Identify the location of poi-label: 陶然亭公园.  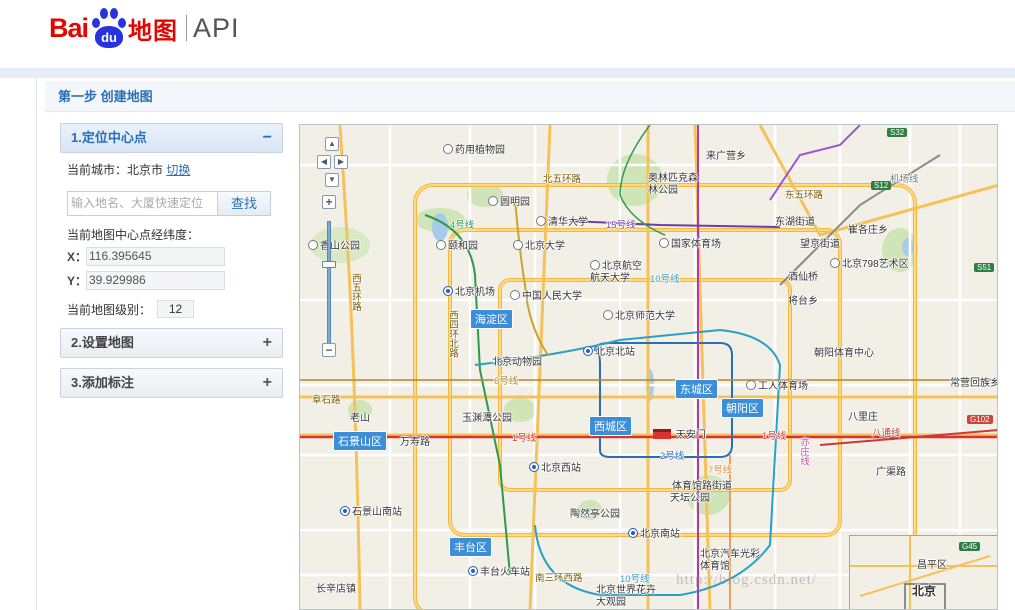
(595, 512).